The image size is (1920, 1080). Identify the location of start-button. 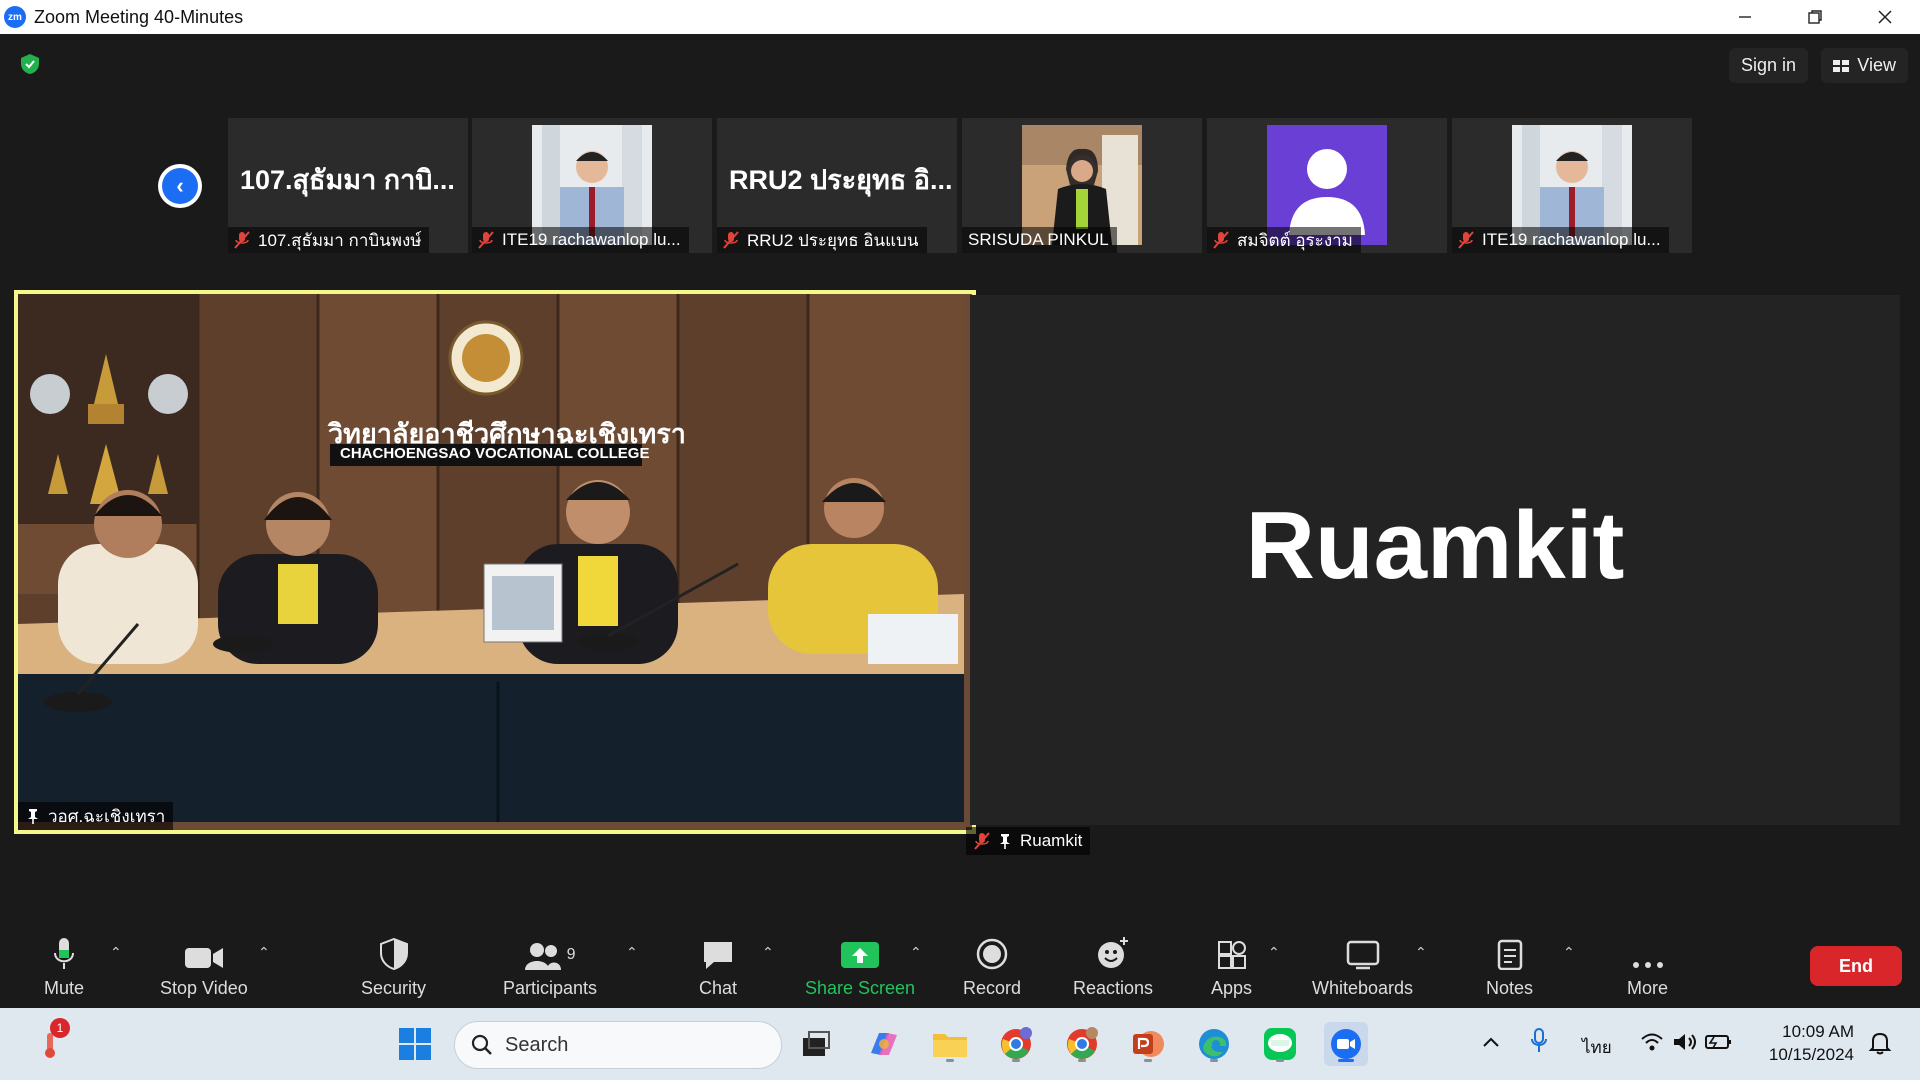
(415, 1044).